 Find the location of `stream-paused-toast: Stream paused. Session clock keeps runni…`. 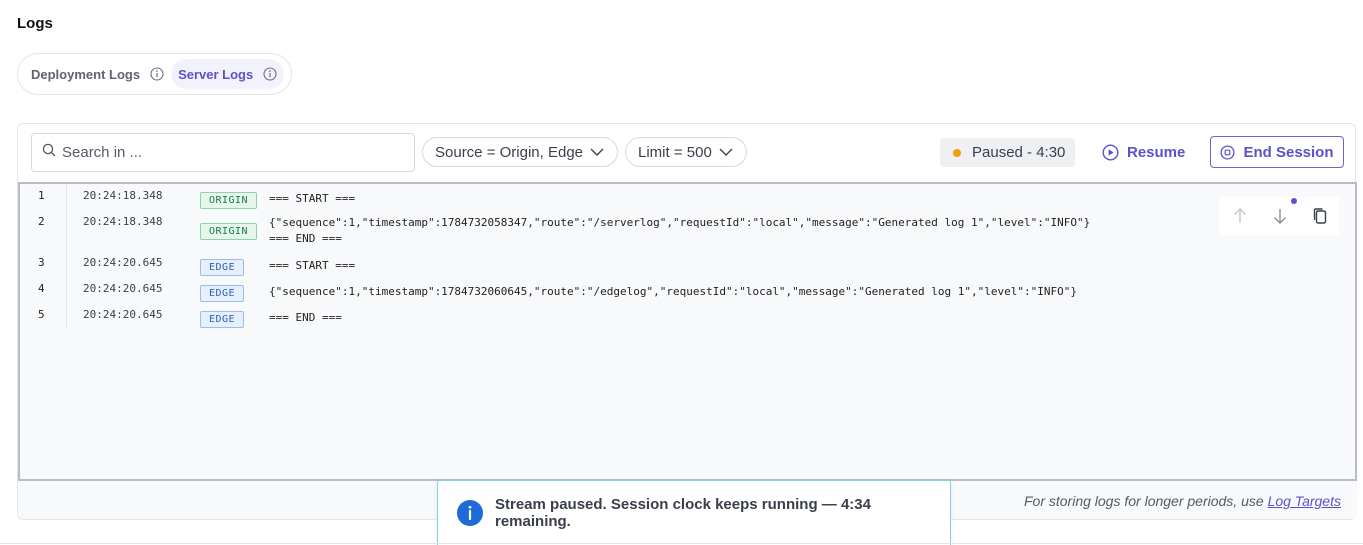

stream-paused-toast: Stream paused. Session clock keeps runni… is located at coordinates (694, 512).